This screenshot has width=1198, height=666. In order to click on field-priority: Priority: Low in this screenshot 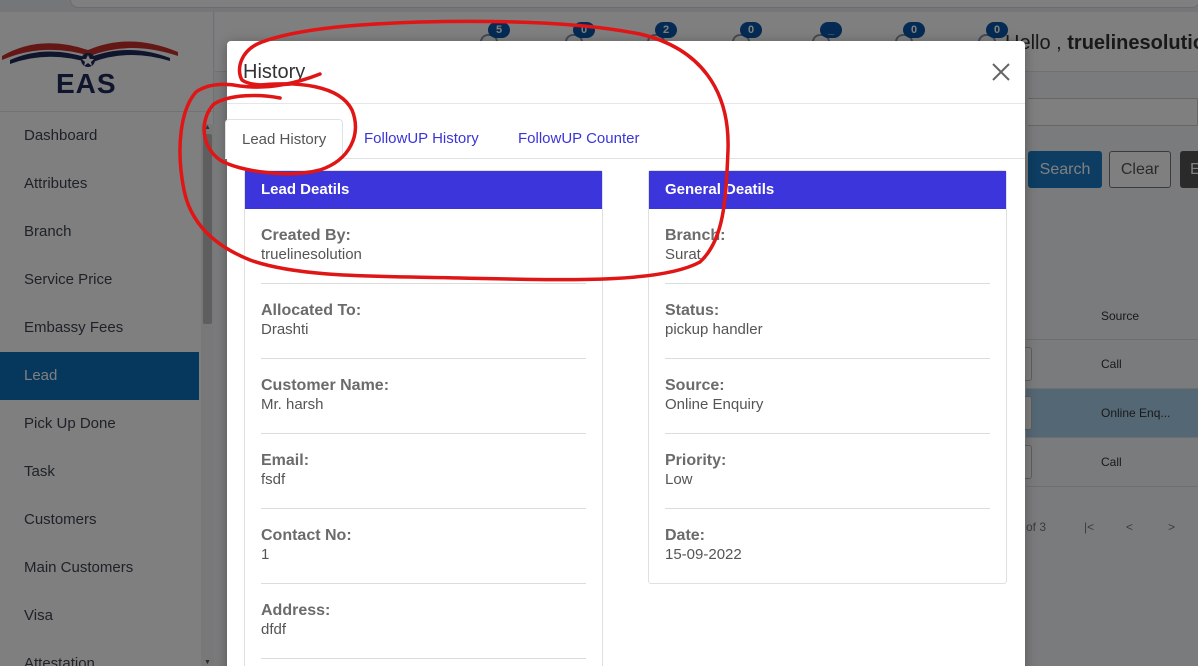, I will do `click(827, 471)`.